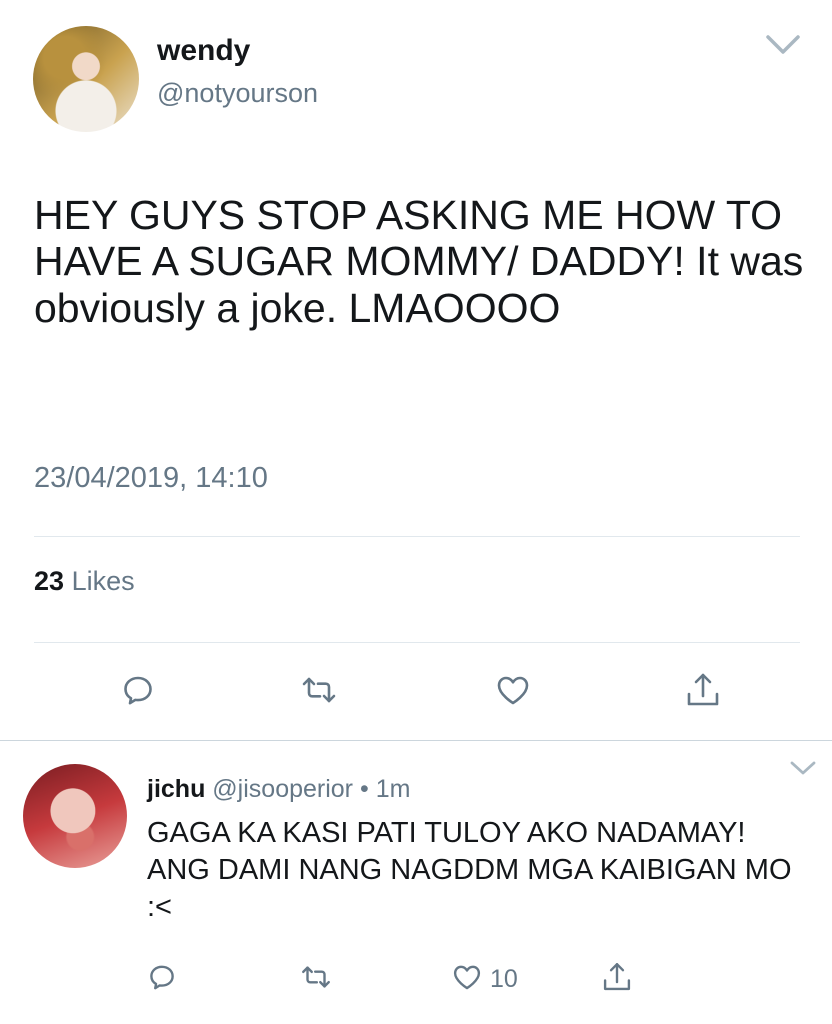  I want to click on reply-author-handle: @jisooperior, so click(282, 789).